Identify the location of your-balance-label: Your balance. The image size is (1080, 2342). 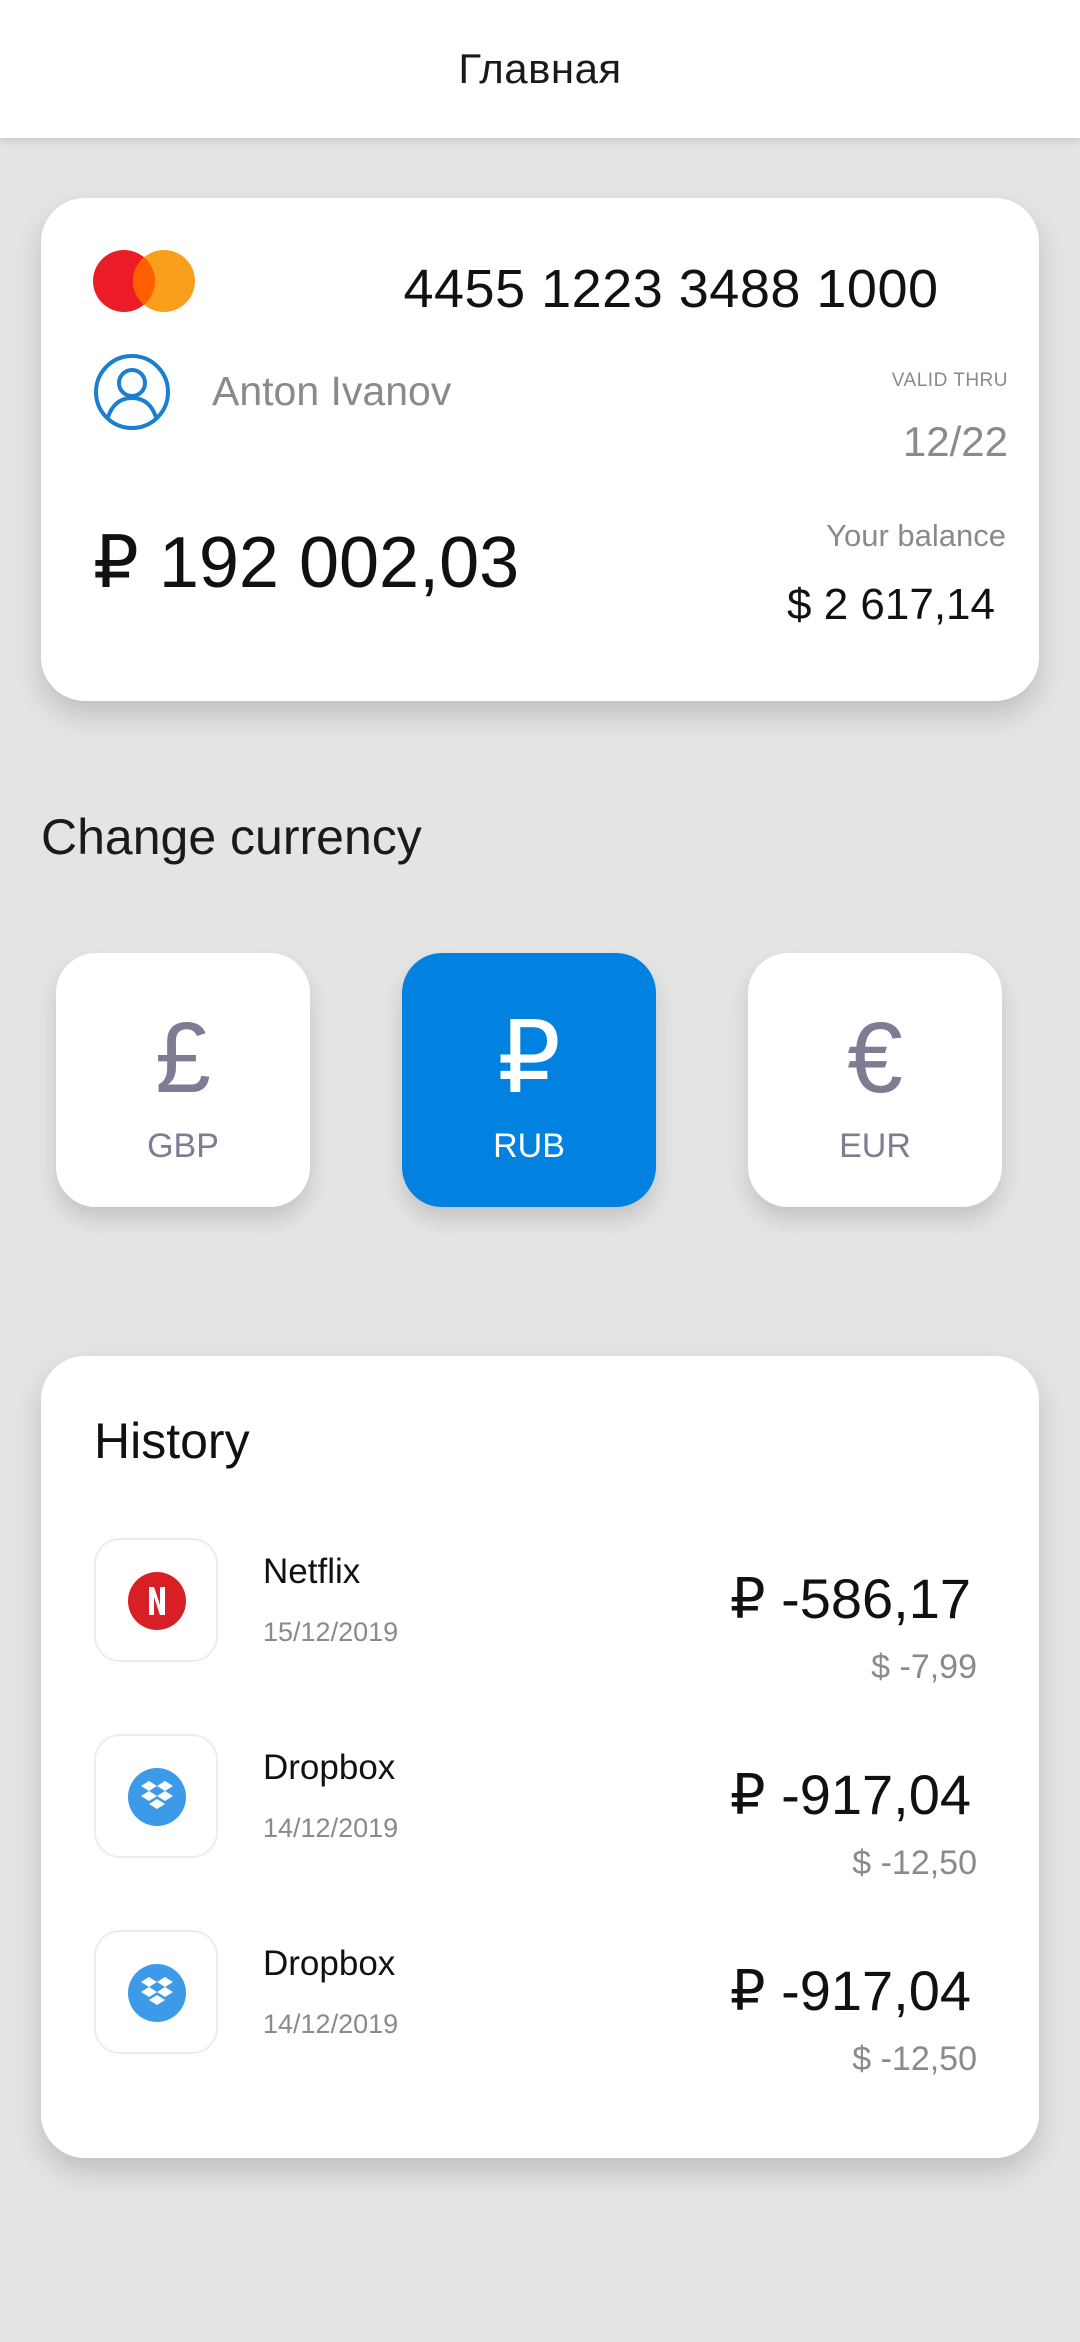
(916, 535).